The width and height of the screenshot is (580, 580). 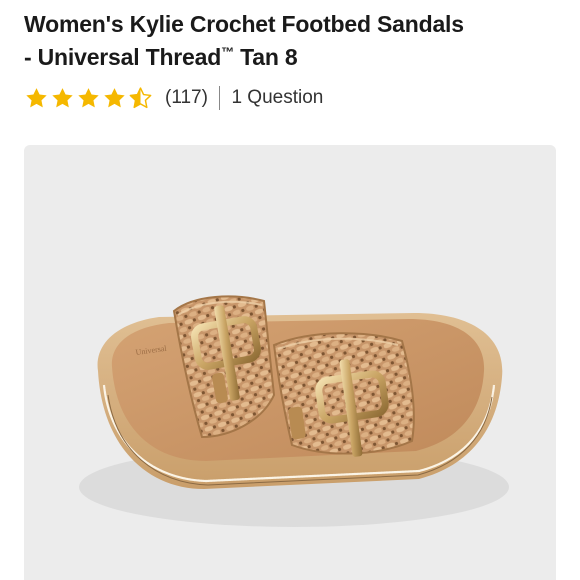 I want to click on product-title-line2: - Universal Thread™ Tan 8, so click(x=294, y=57).